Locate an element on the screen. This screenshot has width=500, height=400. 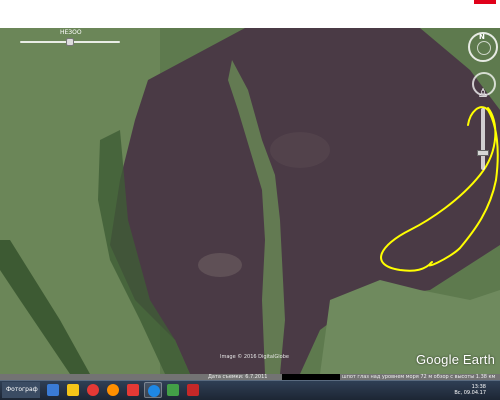
street-view-person-icon: ♙ is located at coordinates (483, 93).